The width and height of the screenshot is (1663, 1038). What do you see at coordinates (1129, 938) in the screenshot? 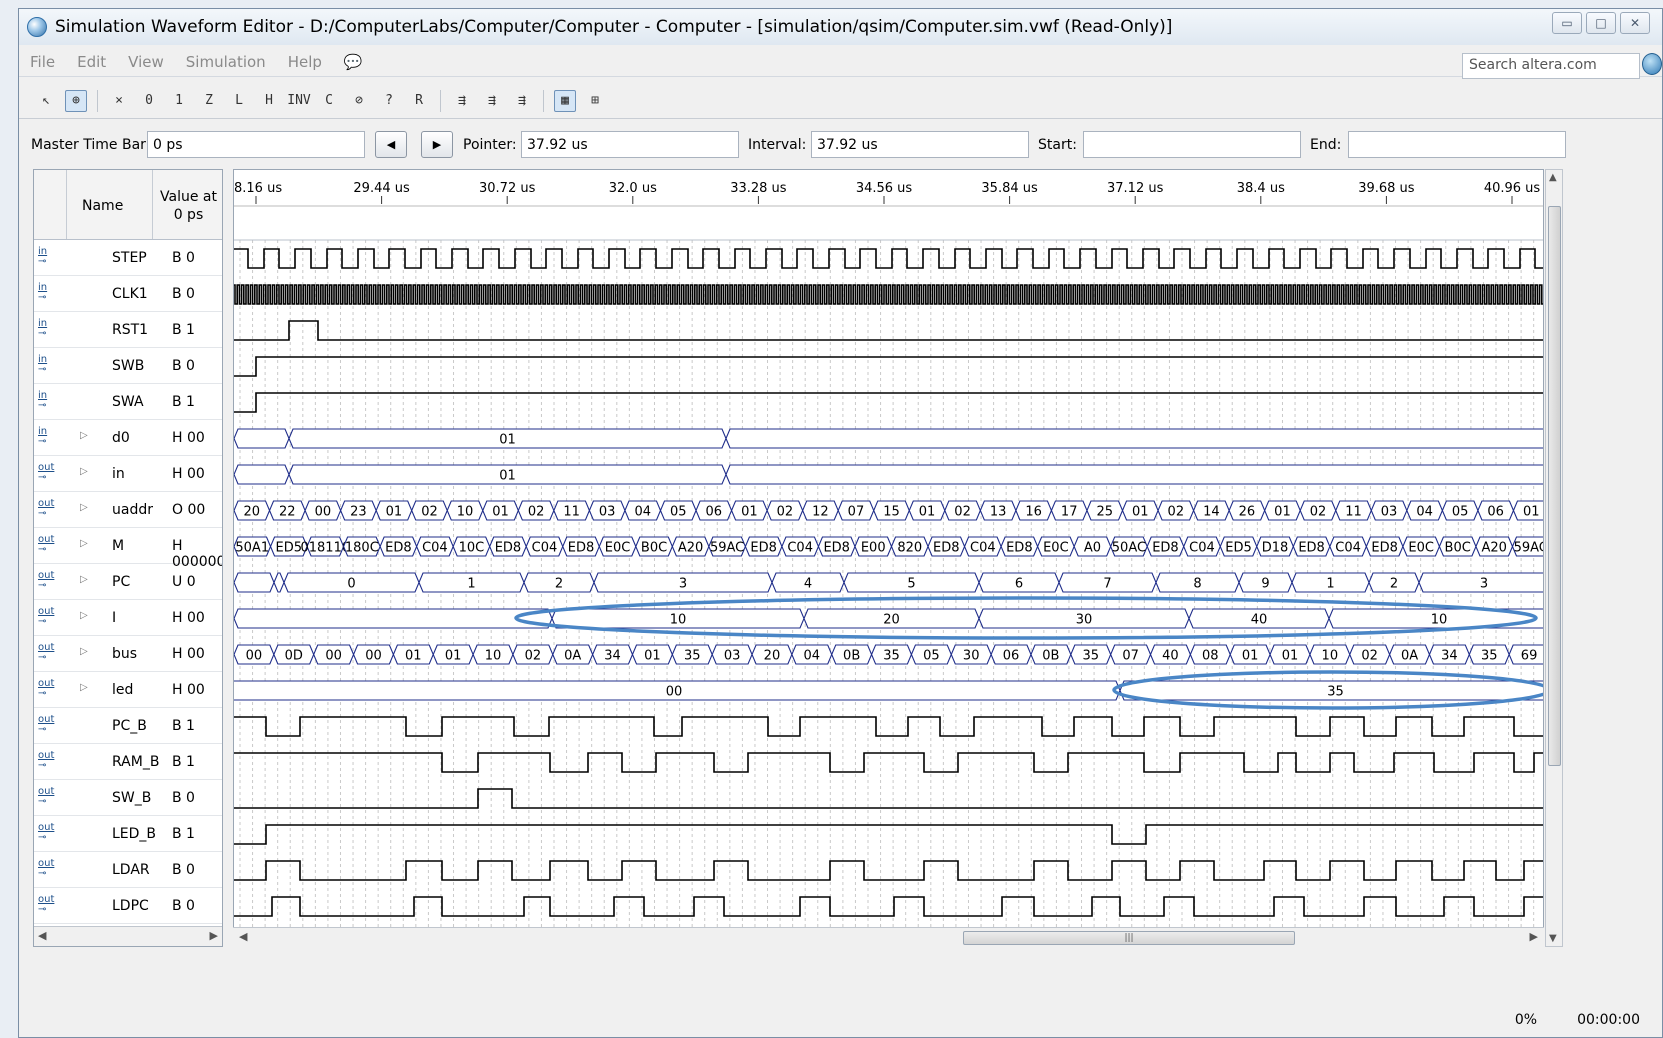
I see `hscroll-thumb: |||` at bounding box center [1129, 938].